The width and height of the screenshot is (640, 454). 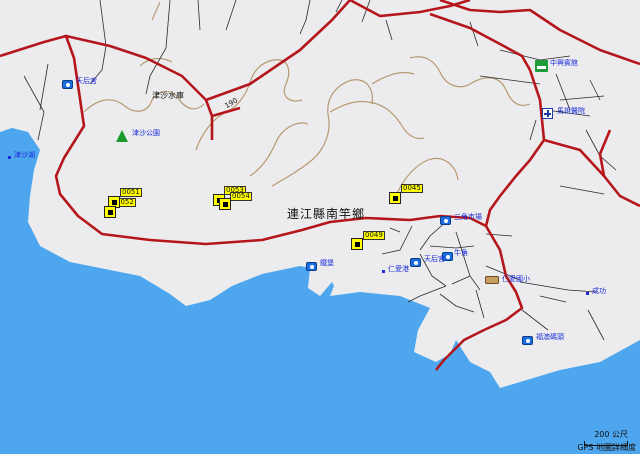 What do you see at coordinates (461, 253) in the screenshot?
I see `poi-label: 牛角` at bounding box center [461, 253].